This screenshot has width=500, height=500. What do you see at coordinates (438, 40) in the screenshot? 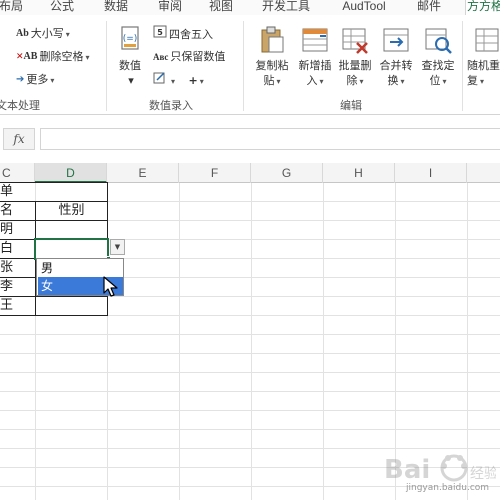
I see `find-icon` at bounding box center [438, 40].